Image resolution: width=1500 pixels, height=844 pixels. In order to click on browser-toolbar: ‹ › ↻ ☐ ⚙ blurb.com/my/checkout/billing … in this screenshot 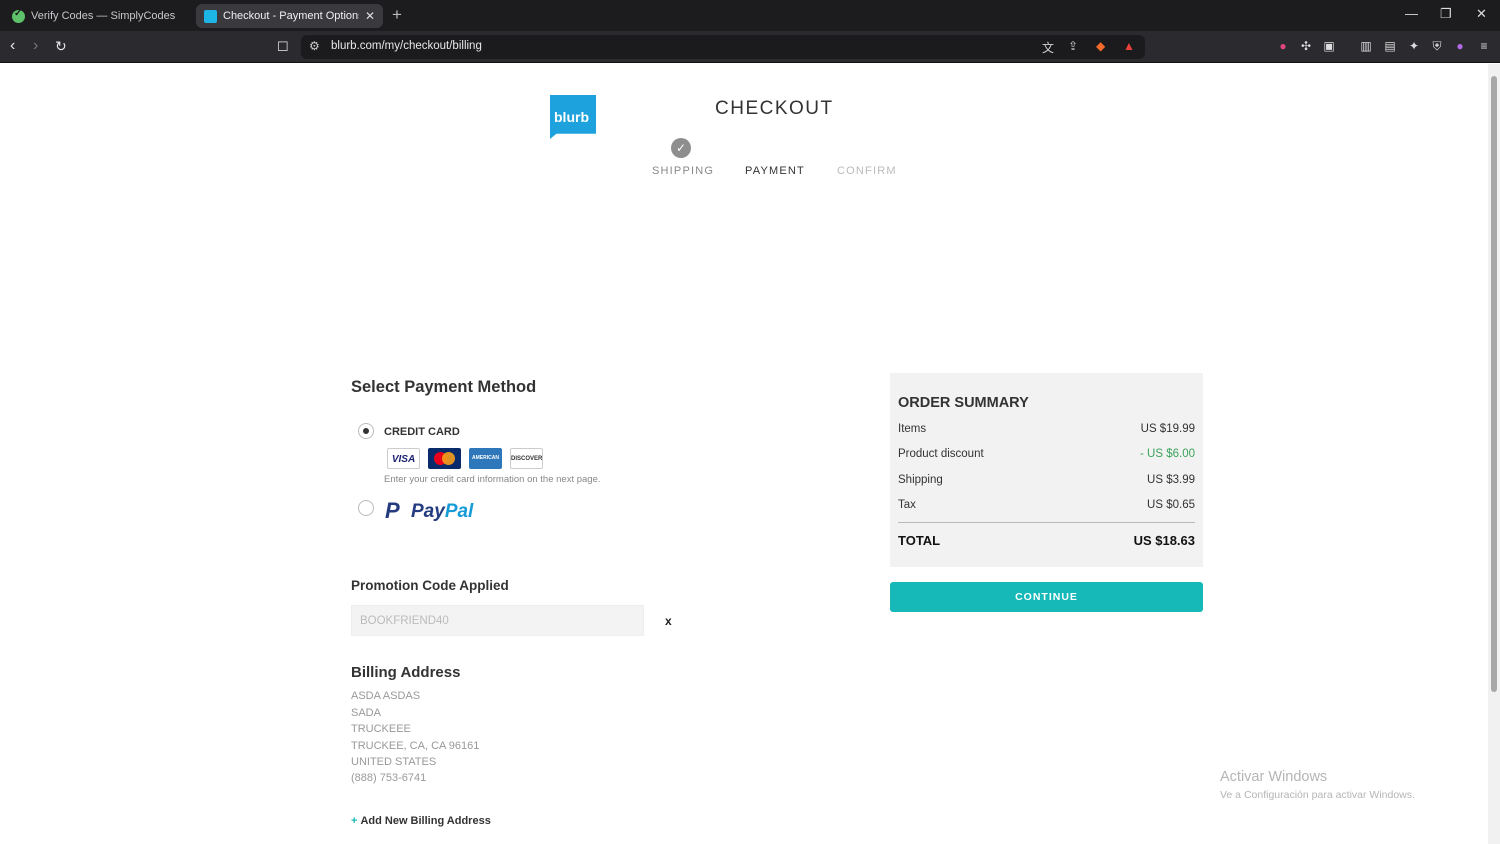, I will do `click(750, 47)`.